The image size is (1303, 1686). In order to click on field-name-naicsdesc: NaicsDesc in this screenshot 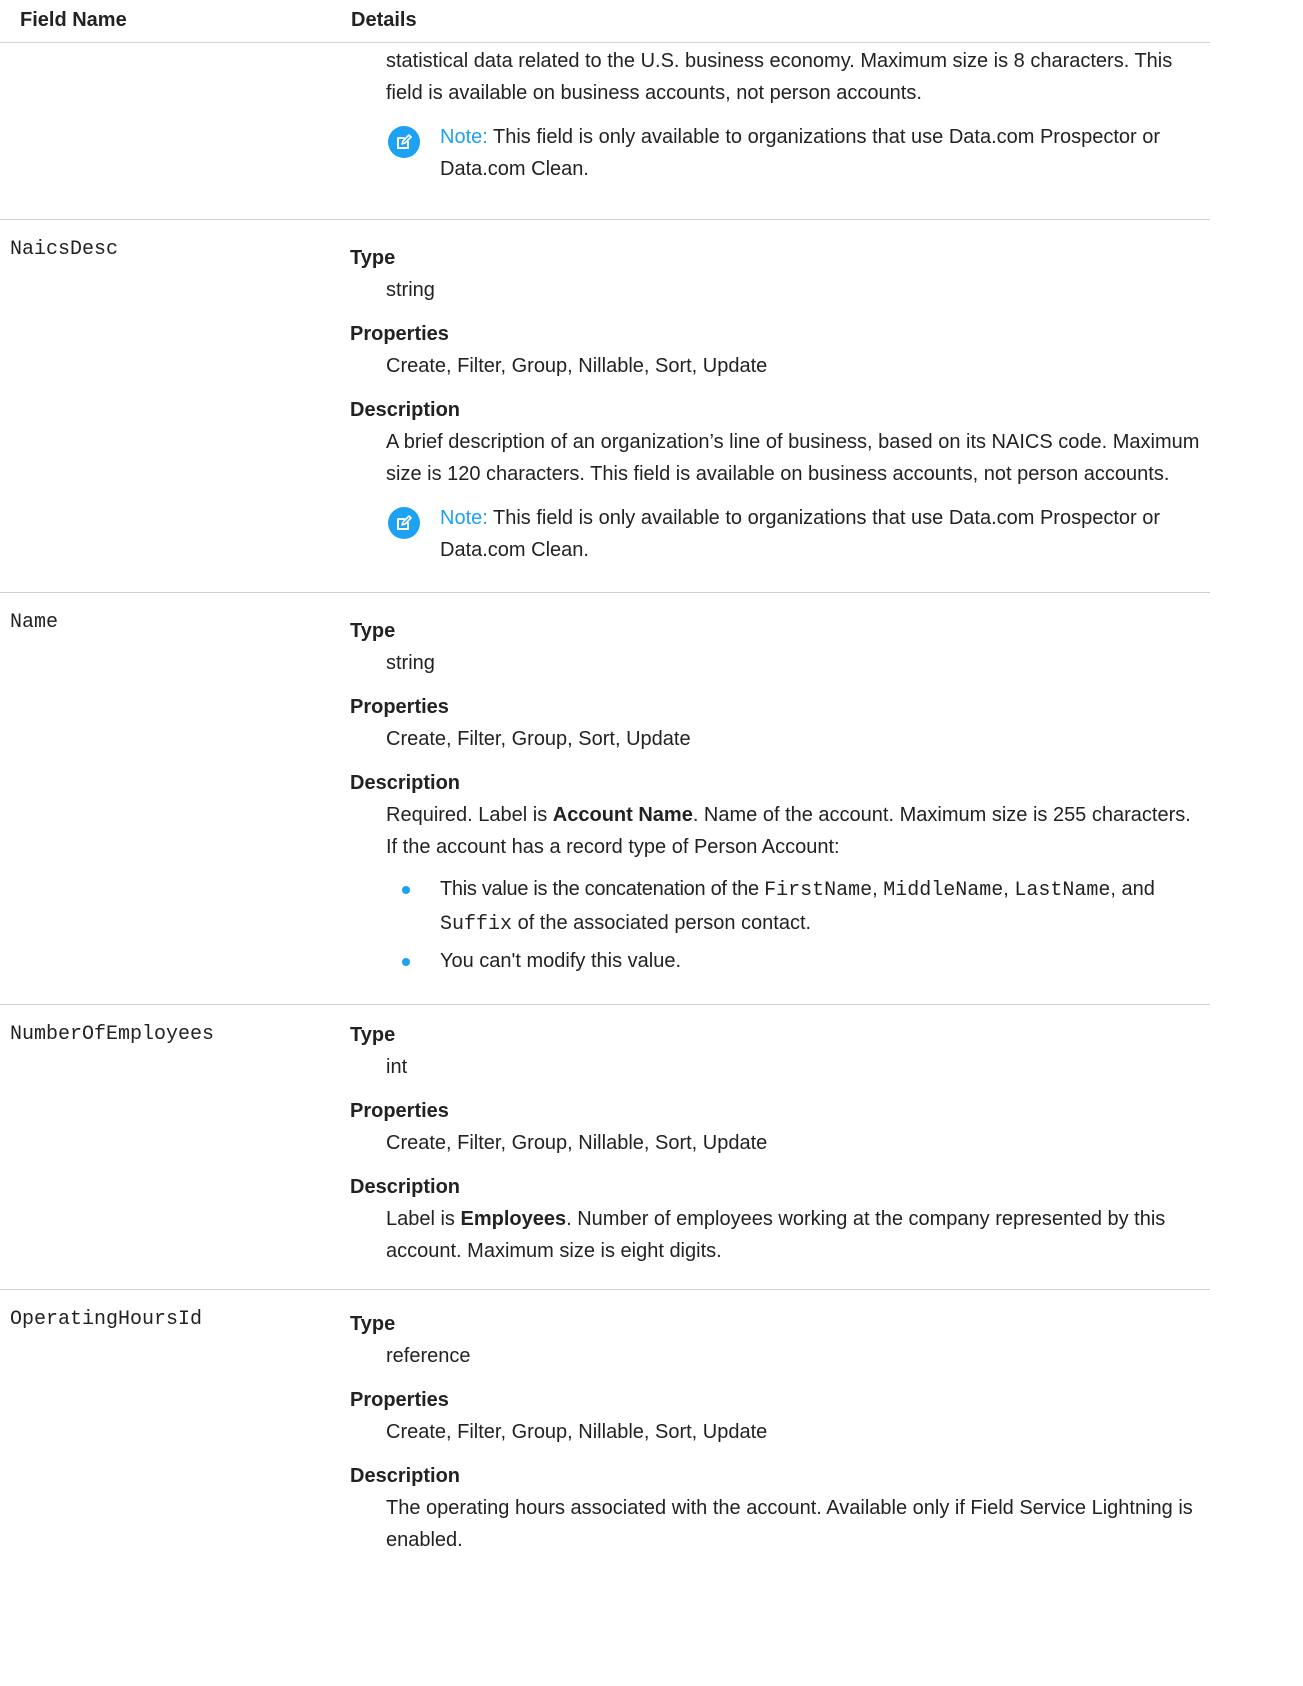, I will do `click(64, 249)`.